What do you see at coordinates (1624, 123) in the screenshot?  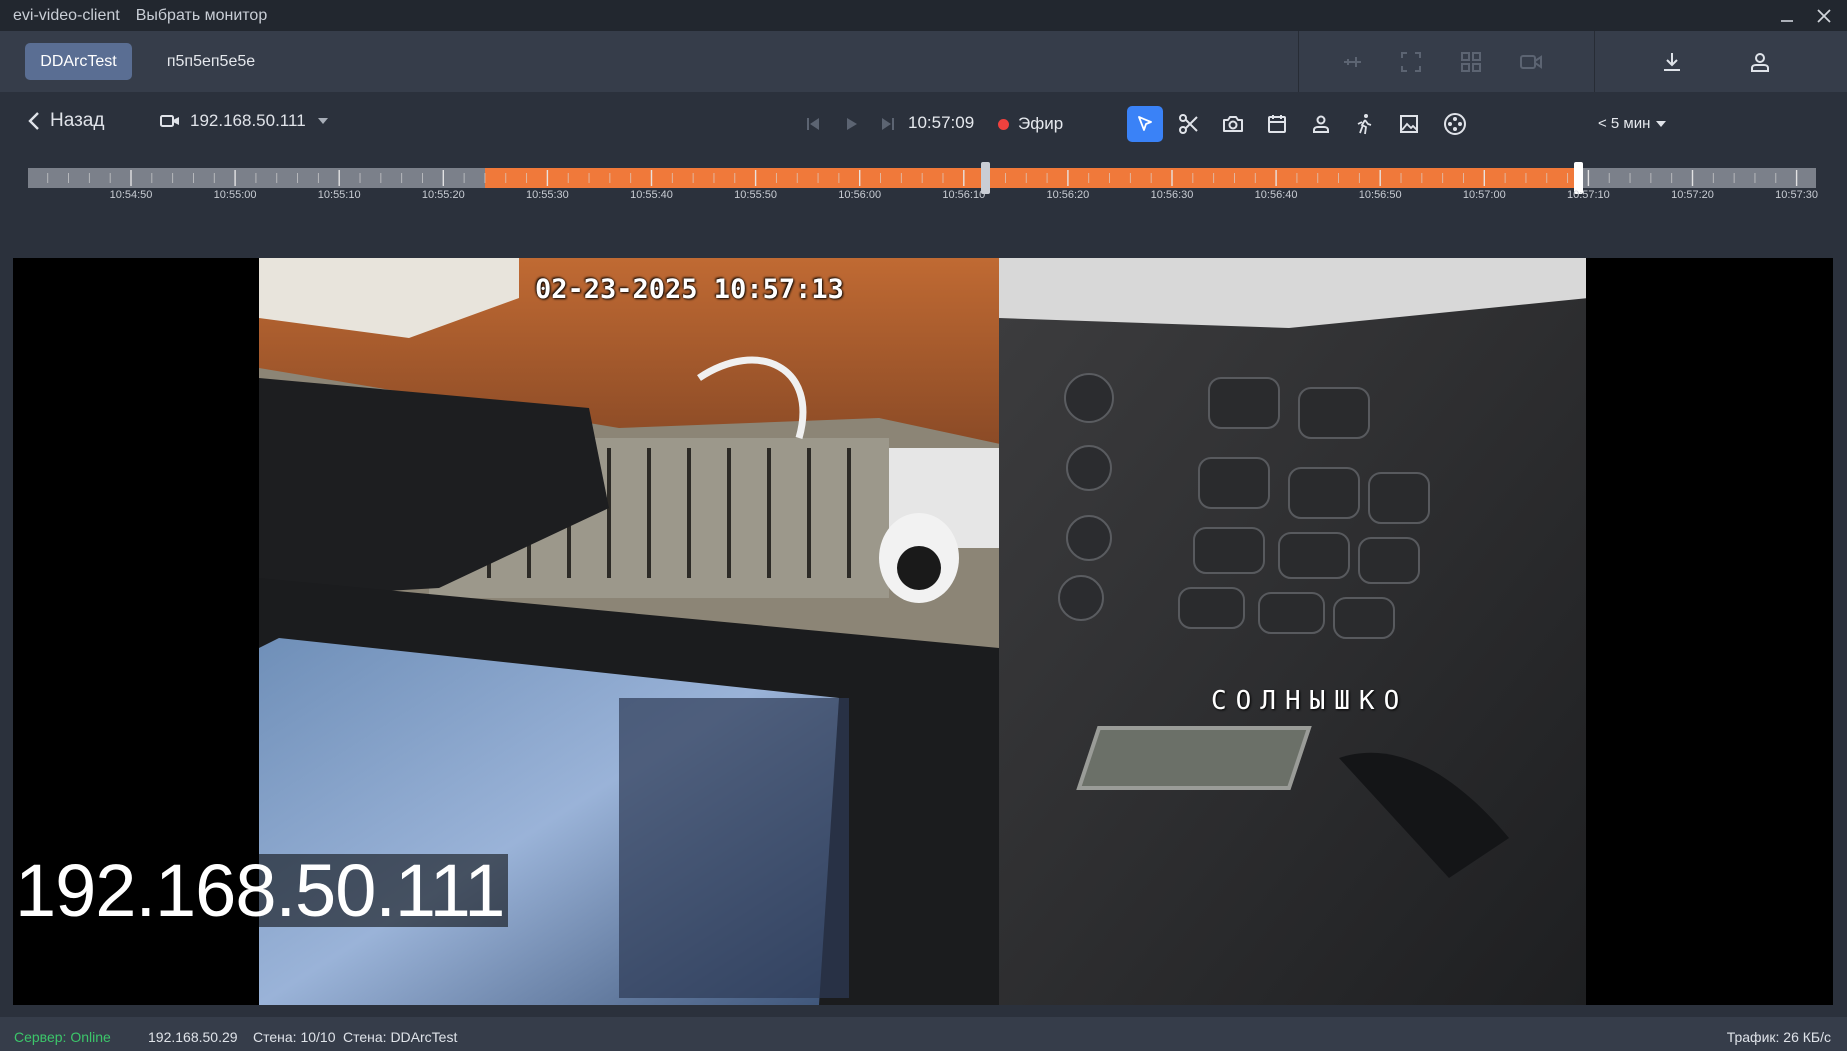 I see `time-range-label: < 5 мин` at bounding box center [1624, 123].